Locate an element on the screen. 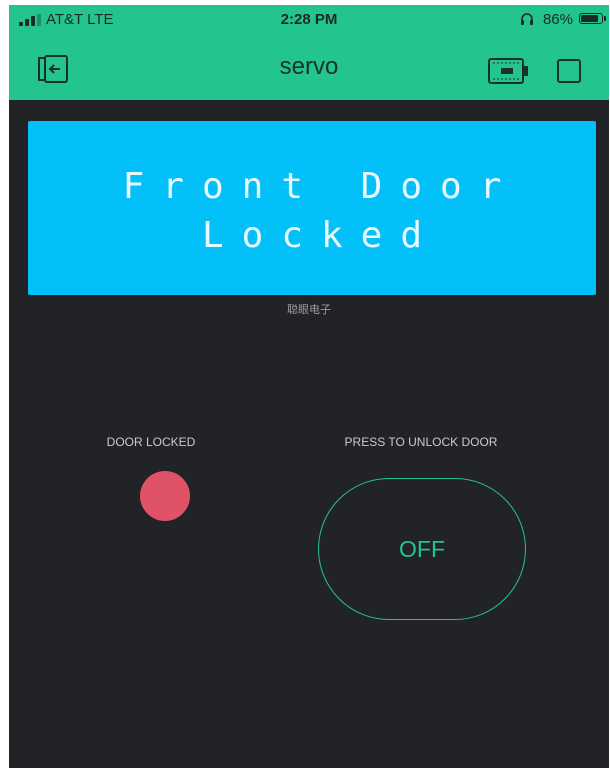 The width and height of the screenshot is (610, 768). unlock-door-button: OFF is located at coordinates (422, 549).